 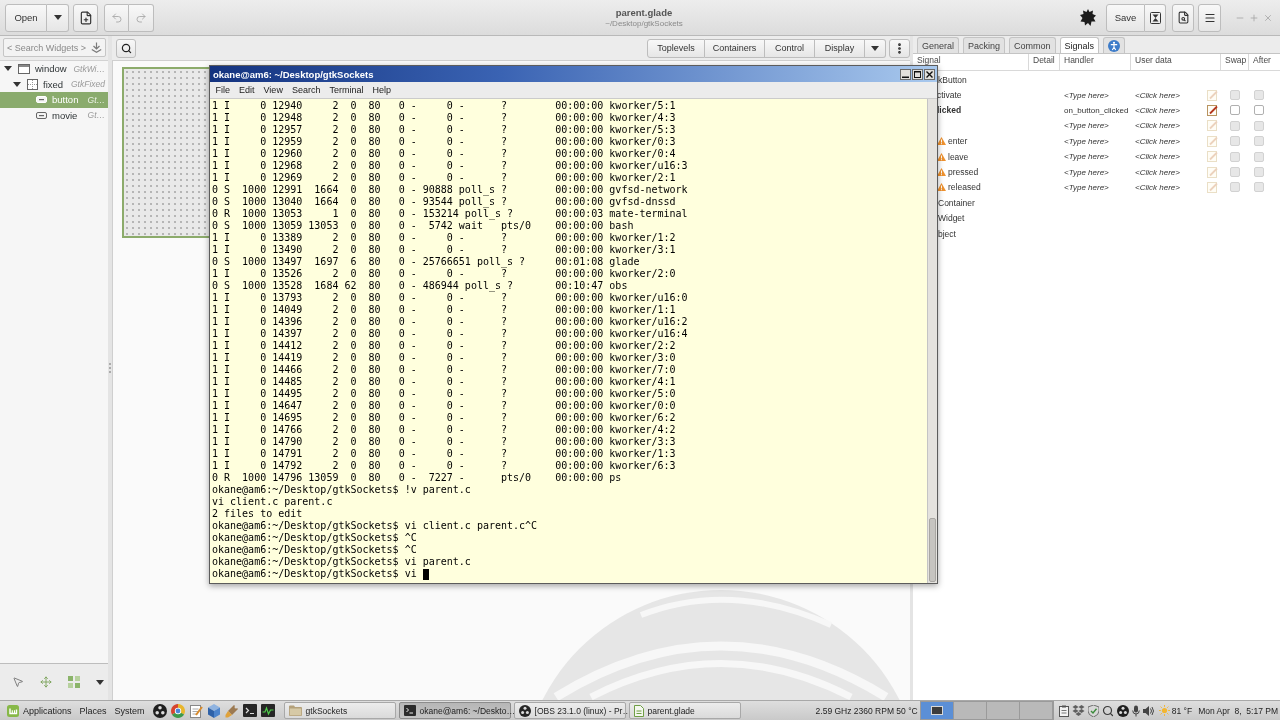 I want to click on move-icon, so click(x=46, y=682).